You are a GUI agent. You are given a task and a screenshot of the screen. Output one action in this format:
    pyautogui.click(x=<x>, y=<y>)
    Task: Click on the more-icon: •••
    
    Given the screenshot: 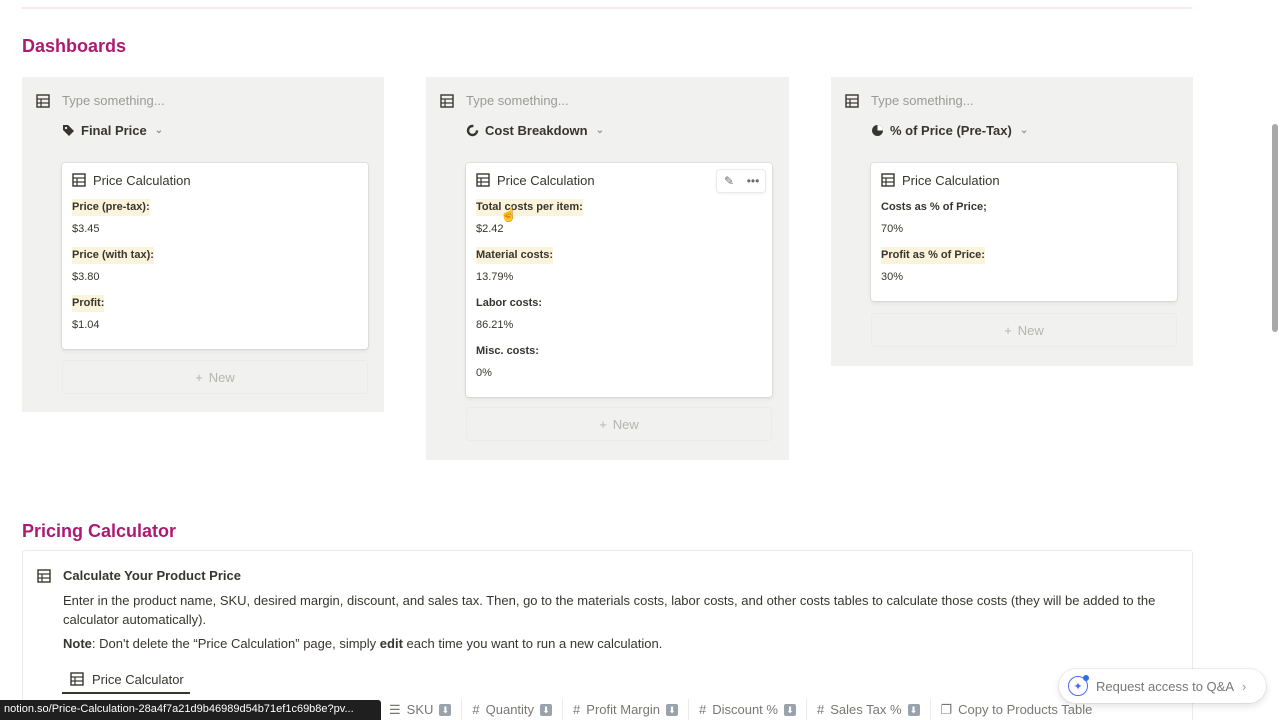 What is the action you would take?
    pyautogui.click(x=753, y=181)
    